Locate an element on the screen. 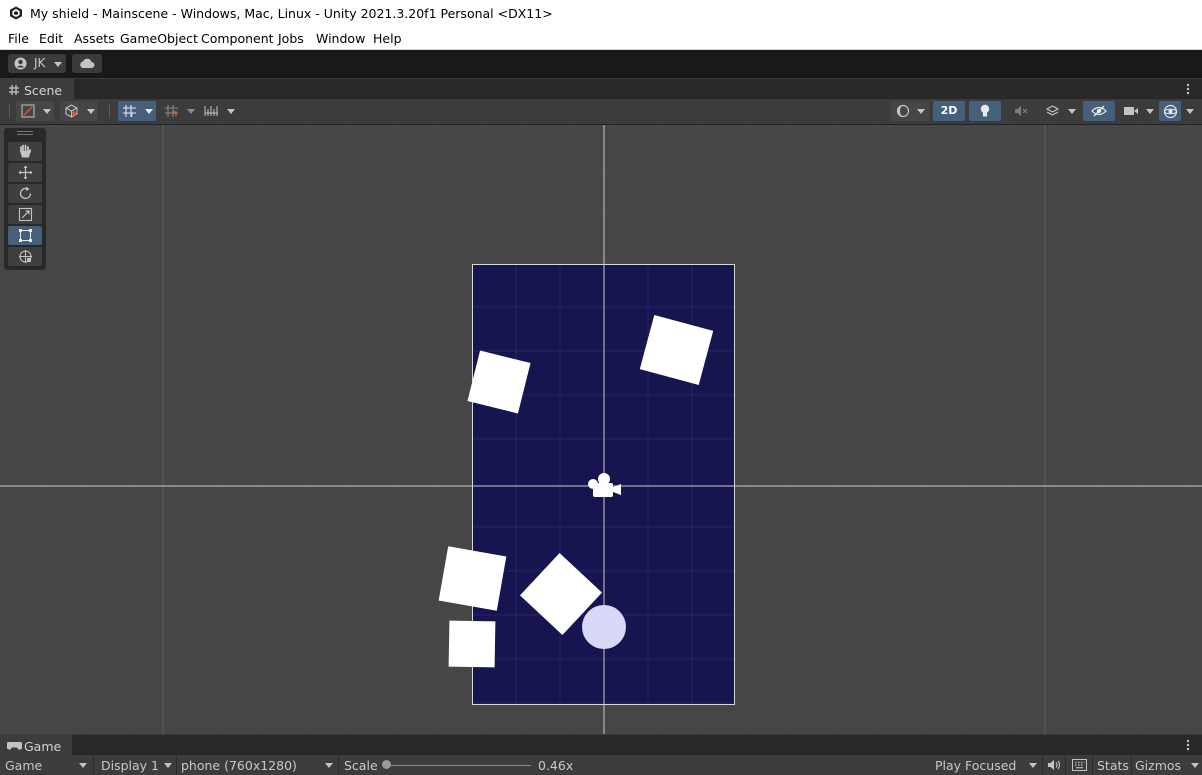 This screenshot has width=1202, height=775. gizmo-sphere-icon is located at coordinates (1170, 111).